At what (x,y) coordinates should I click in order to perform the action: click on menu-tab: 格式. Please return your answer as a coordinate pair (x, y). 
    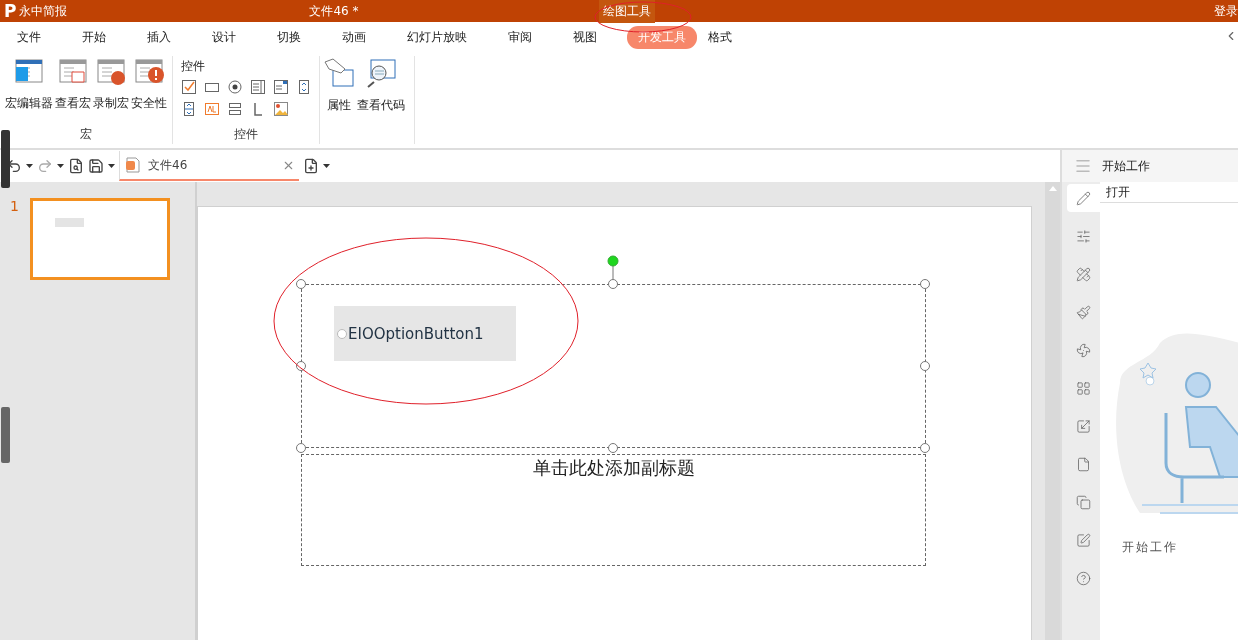
    Looking at the image, I should click on (720, 37).